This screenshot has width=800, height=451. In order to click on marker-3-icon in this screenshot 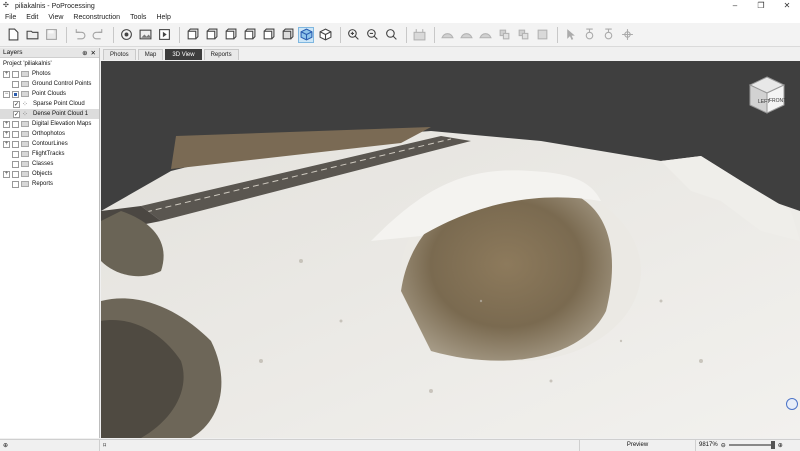, I will do `click(627, 35)`.